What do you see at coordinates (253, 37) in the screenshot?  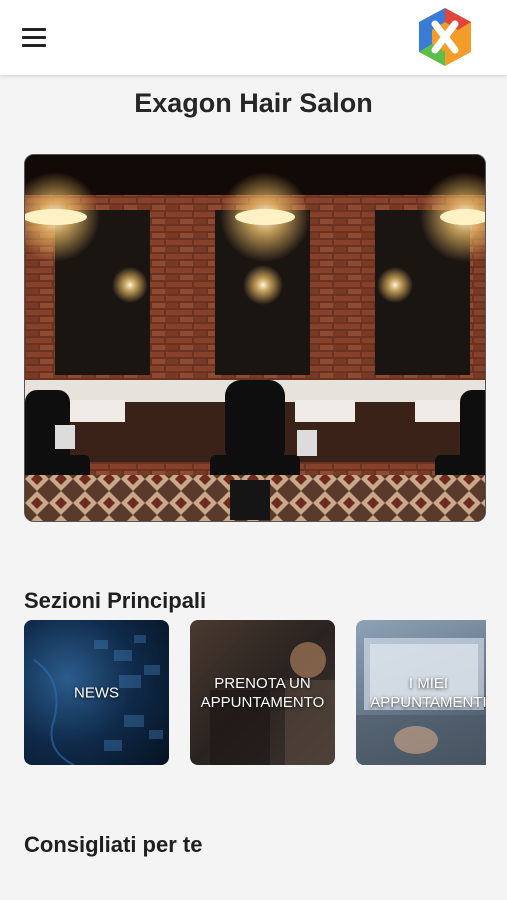 I see `app-header` at bounding box center [253, 37].